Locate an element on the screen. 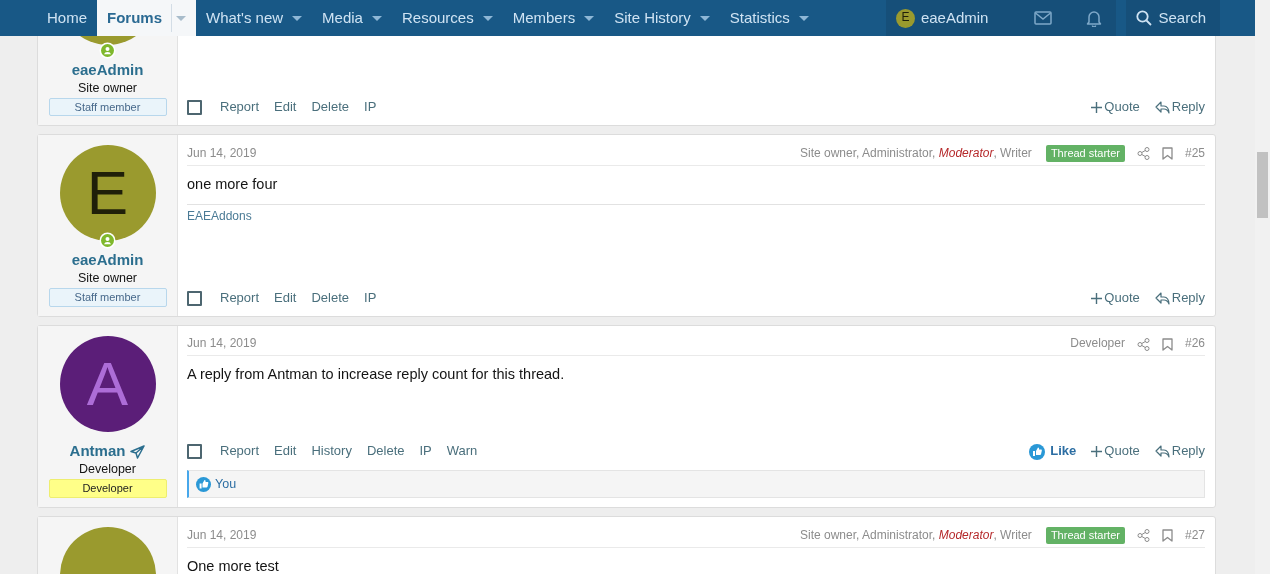  search-button: Search is located at coordinates (1173, 18).